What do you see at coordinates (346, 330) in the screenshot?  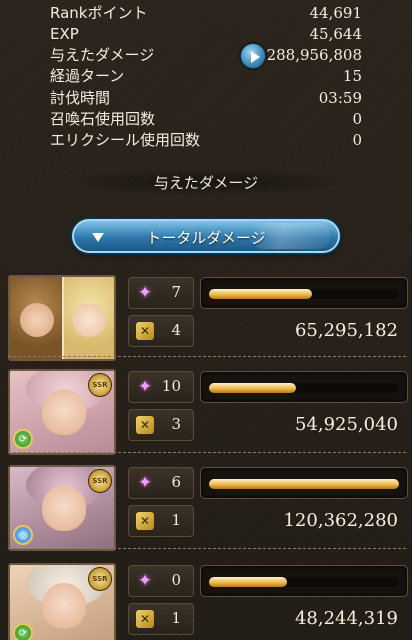 I see `damage-value: 65,295,182` at bounding box center [346, 330].